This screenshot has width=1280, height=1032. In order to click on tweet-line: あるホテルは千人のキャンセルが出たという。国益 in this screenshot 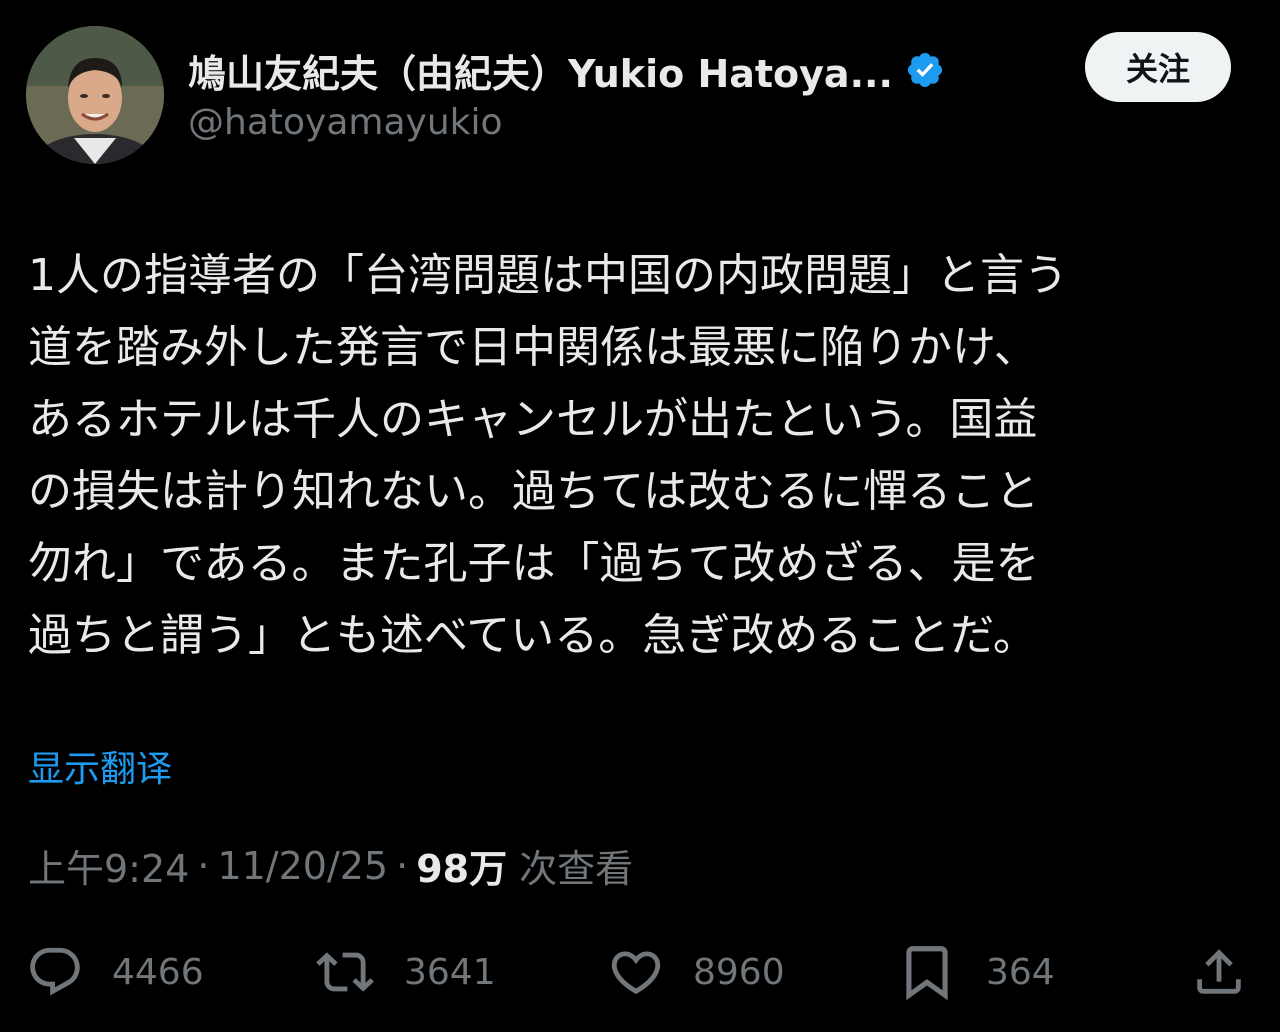, I will do `click(533, 419)`.